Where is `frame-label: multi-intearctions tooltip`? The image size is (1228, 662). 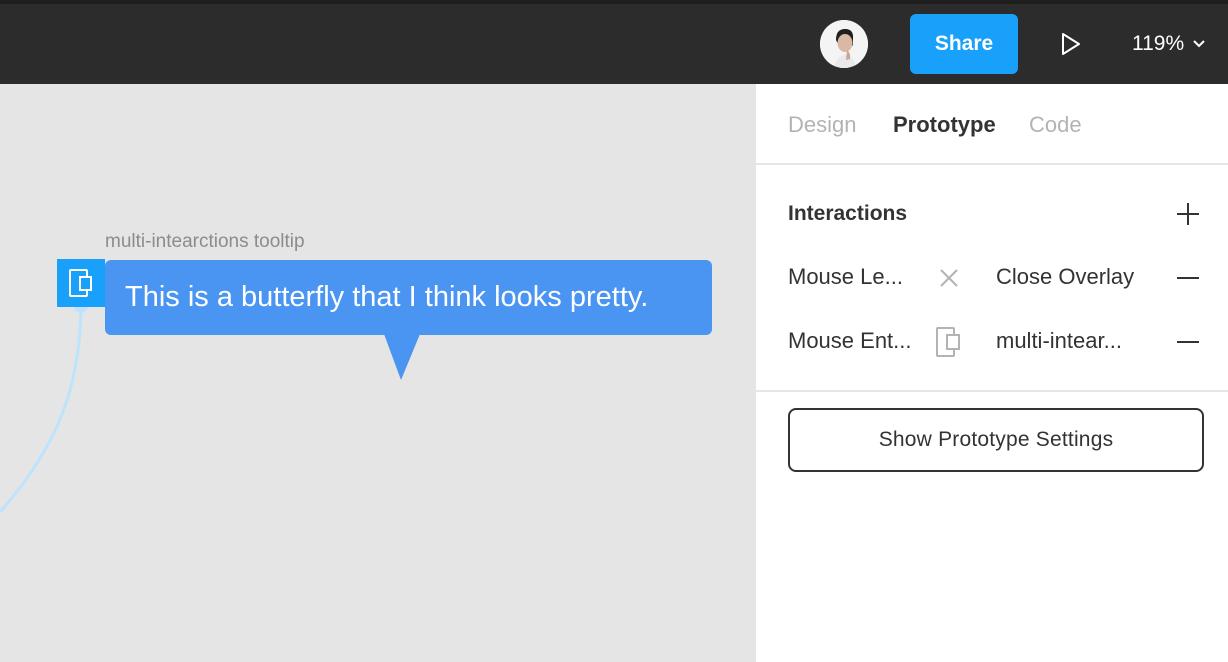
frame-label: multi-intearctions tooltip is located at coordinates (205, 242).